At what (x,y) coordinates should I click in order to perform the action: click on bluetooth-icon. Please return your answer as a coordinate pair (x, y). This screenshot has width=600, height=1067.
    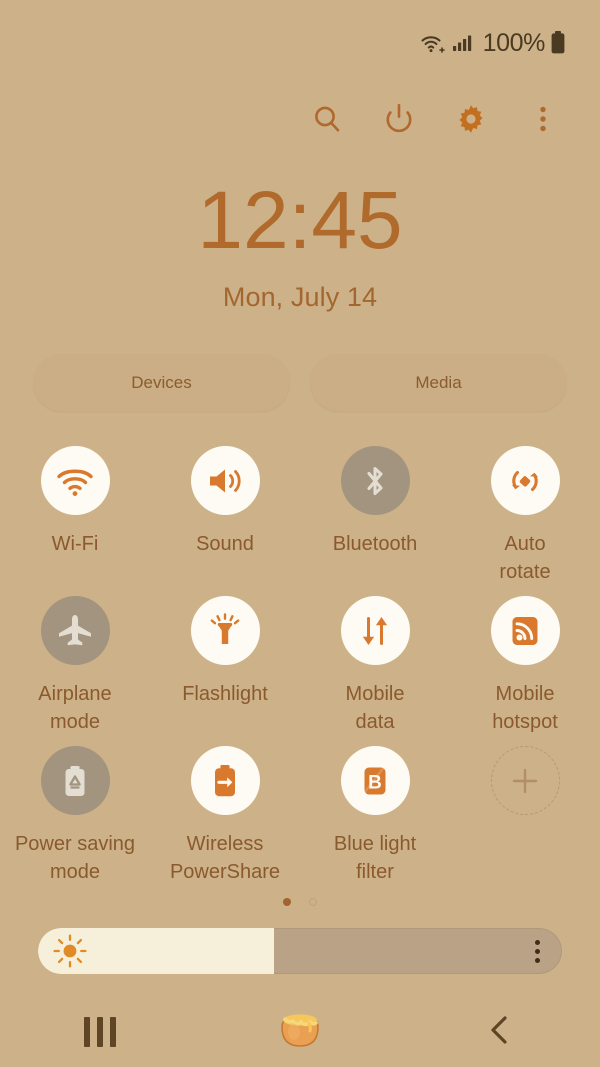
    Looking at the image, I should click on (375, 480).